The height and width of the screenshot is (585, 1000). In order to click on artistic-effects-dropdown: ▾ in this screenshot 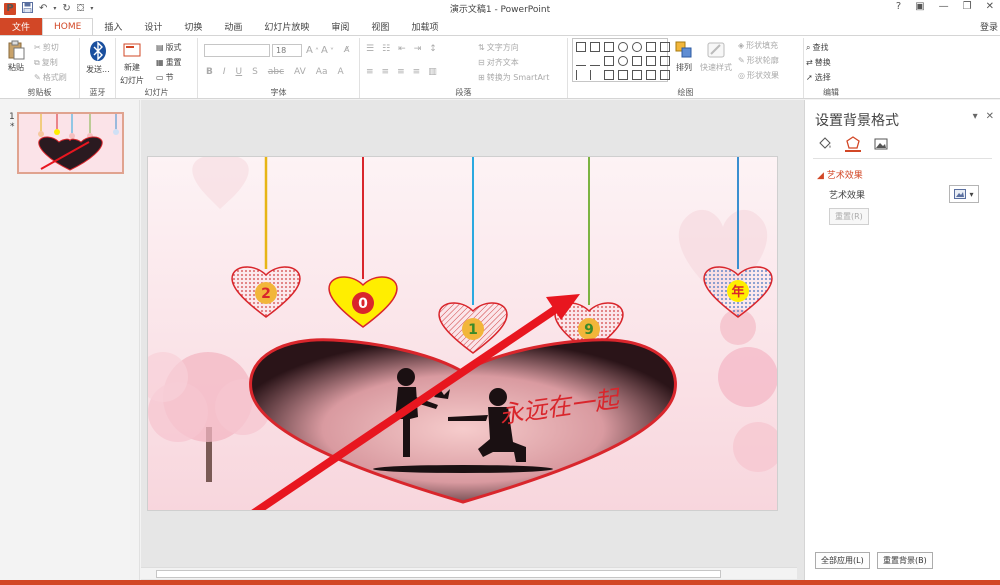, I will do `click(964, 194)`.